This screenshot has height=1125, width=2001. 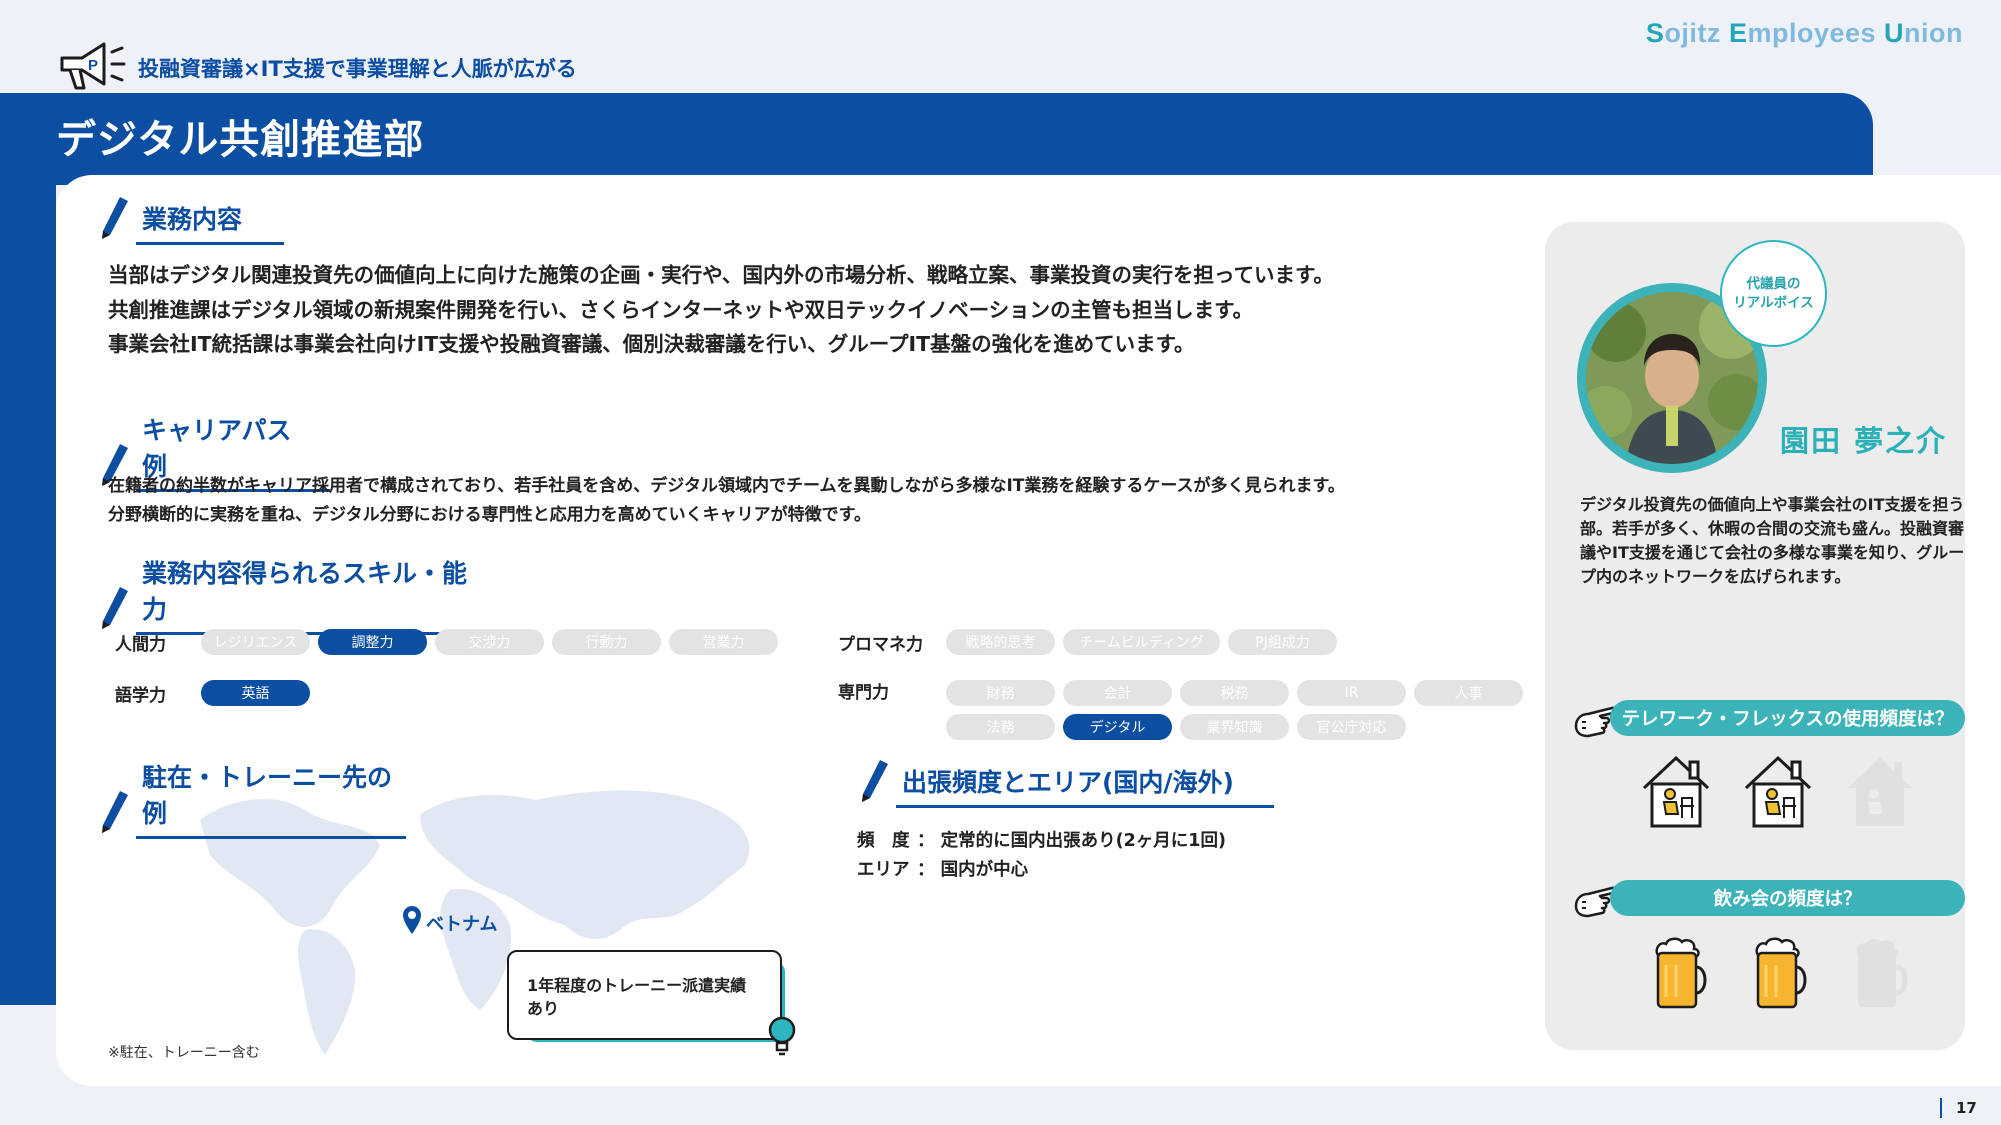 I want to click on skill-pill-active: デジタル, so click(x=1117, y=727).